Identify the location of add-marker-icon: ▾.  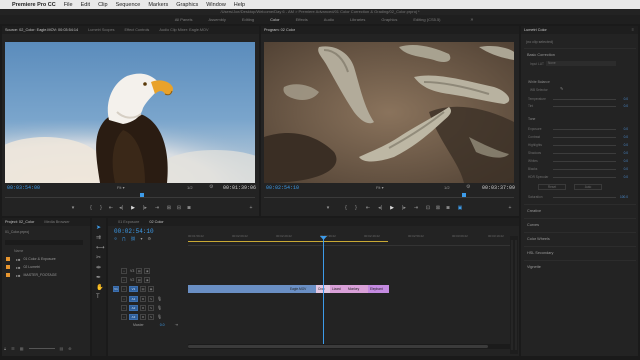
(142, 239).